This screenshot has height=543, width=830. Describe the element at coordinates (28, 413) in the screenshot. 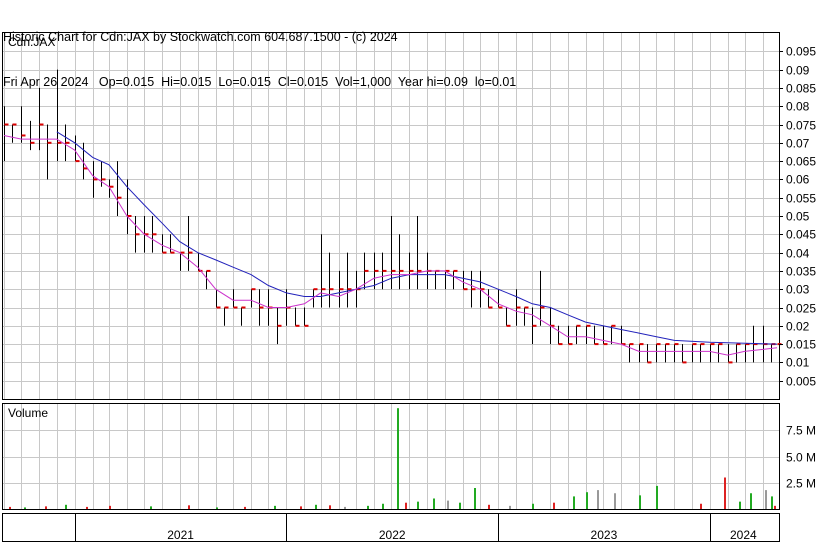

I see `volume-title: Volume` at that location.